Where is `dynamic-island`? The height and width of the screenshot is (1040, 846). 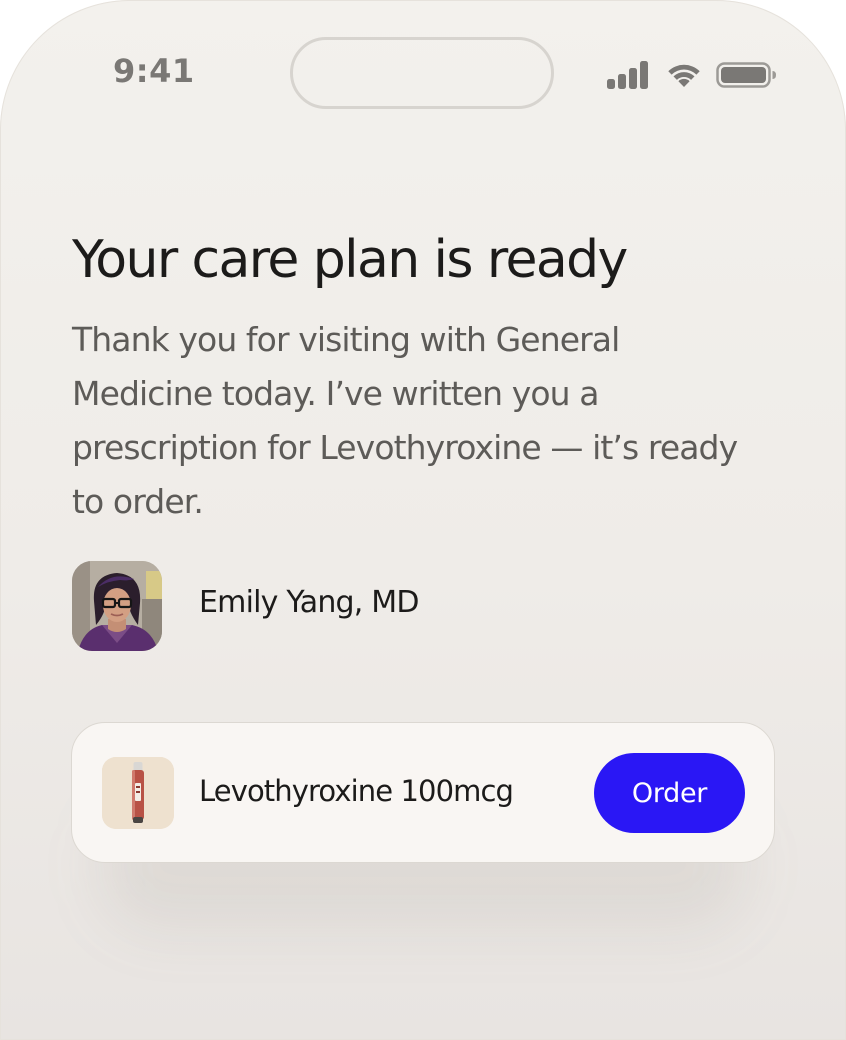 dynamic-island is located at coordinates (422, 73).